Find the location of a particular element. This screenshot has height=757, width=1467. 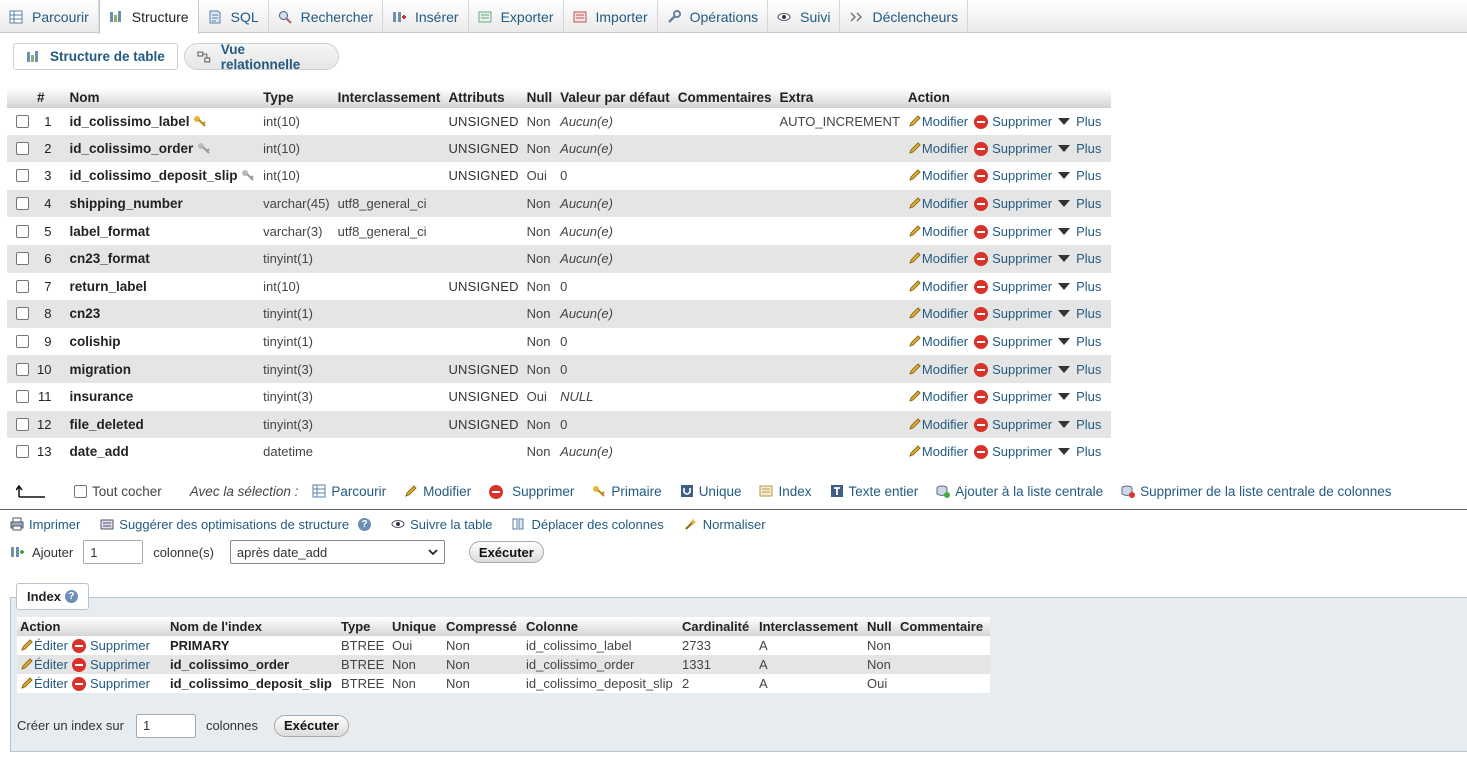

check-all: Tout cocher is located at coordinates (118, 491).